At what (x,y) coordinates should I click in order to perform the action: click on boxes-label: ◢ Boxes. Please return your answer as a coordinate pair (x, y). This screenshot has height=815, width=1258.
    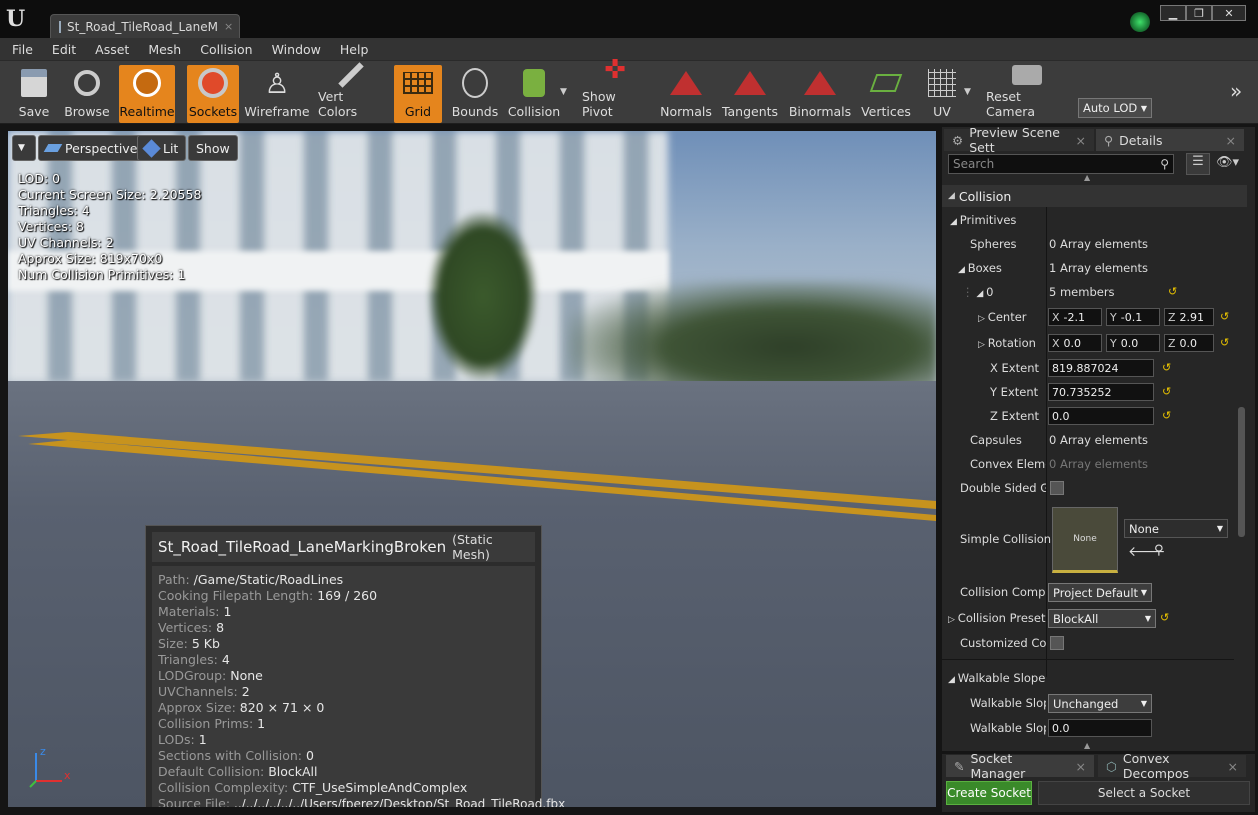
    Looking at the image, I should click on (980, 268).